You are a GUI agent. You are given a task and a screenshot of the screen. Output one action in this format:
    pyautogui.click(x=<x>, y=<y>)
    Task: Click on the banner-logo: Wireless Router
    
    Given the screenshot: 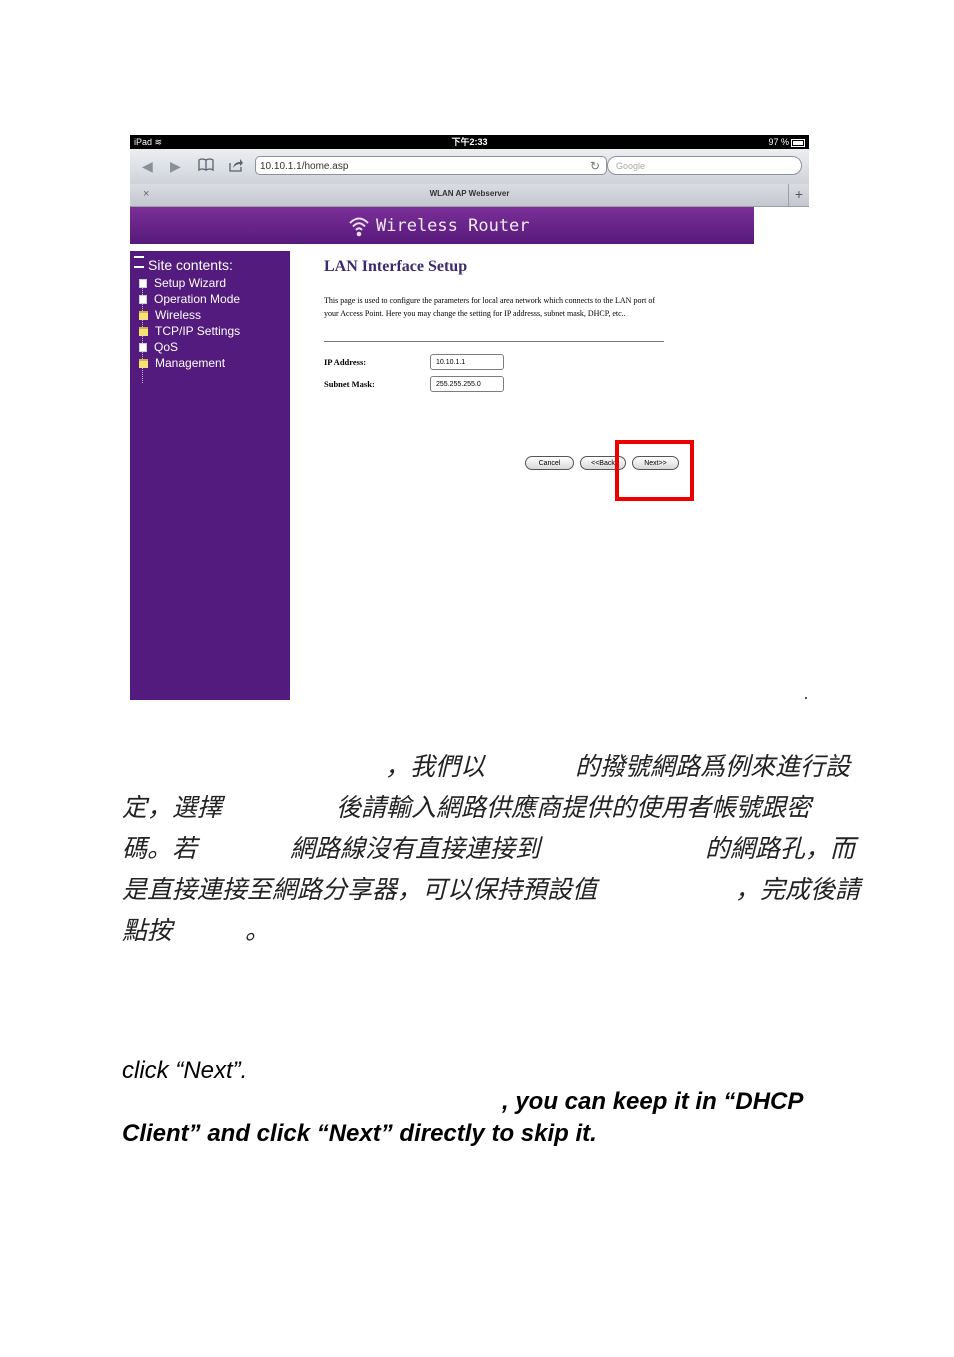 What is the action you would take?
    pyautogui.click(x=439, y=226)
    